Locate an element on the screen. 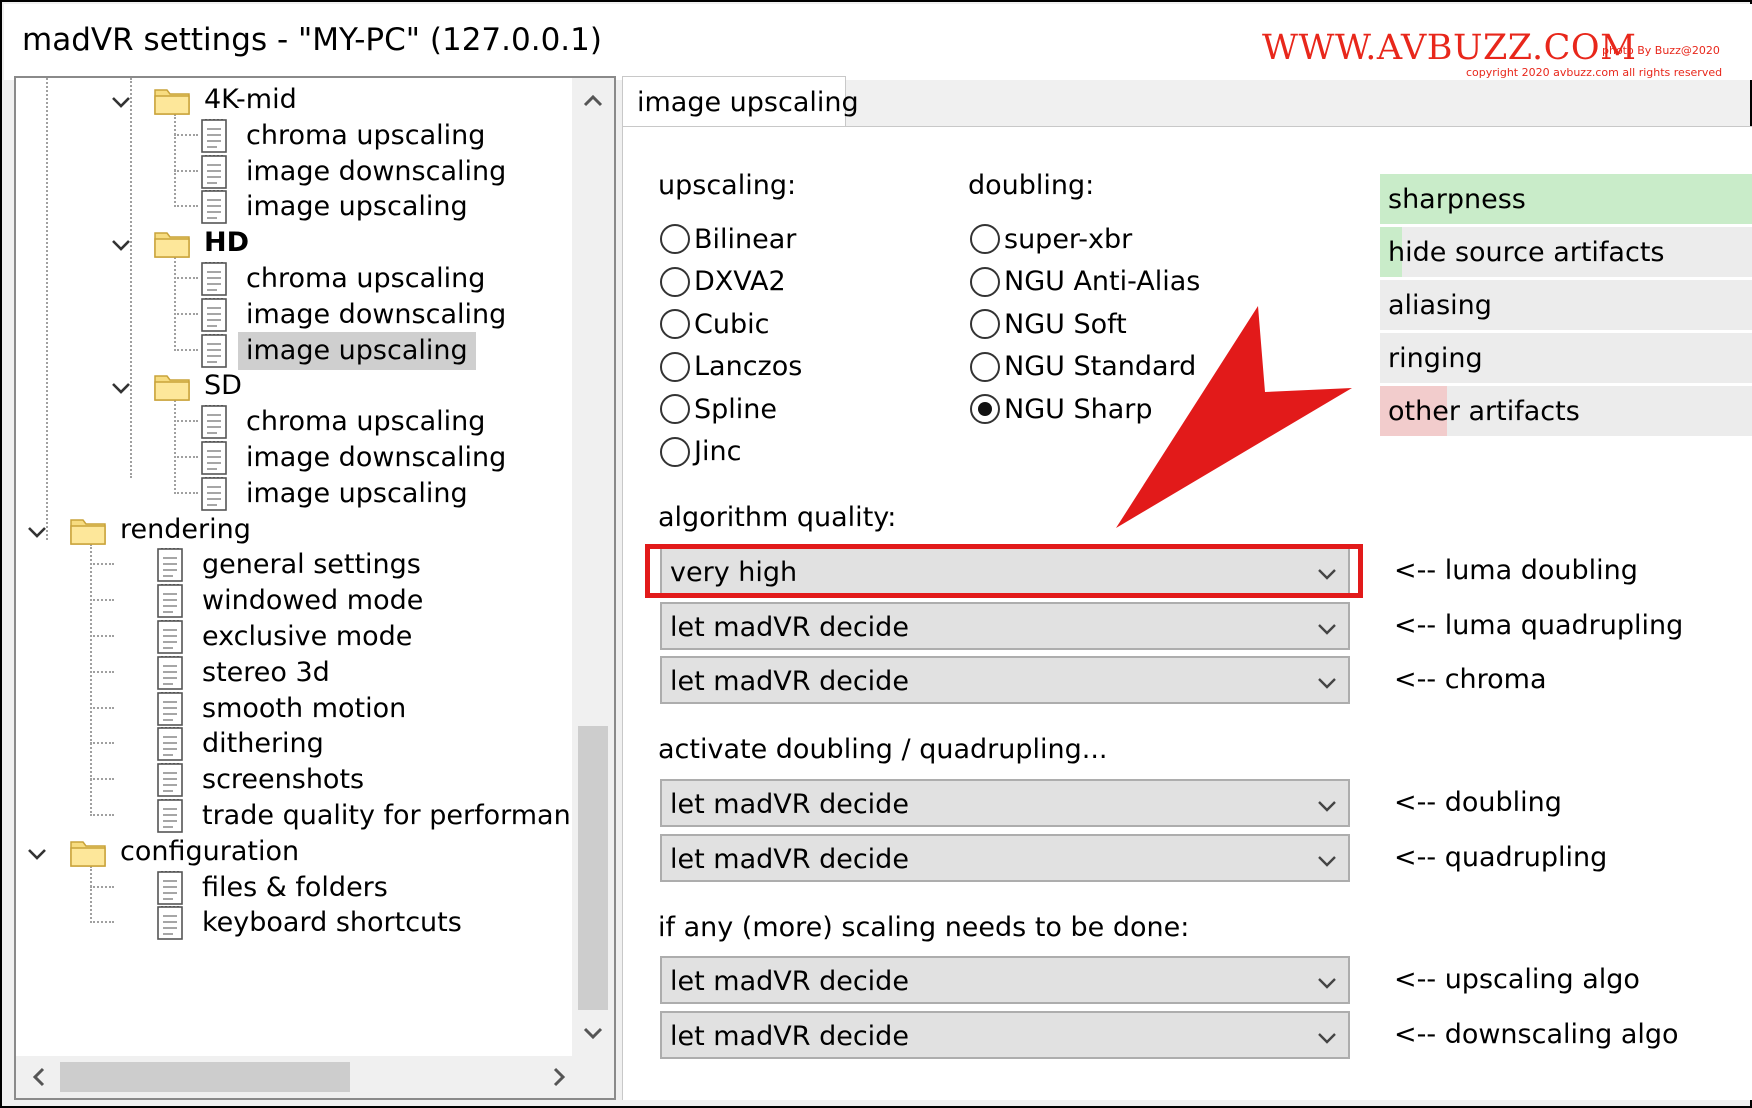 Image resolution: width=1752 pixels, height=1108 pixels. radio-label: Bilinear is located at coordinates (745, 239).